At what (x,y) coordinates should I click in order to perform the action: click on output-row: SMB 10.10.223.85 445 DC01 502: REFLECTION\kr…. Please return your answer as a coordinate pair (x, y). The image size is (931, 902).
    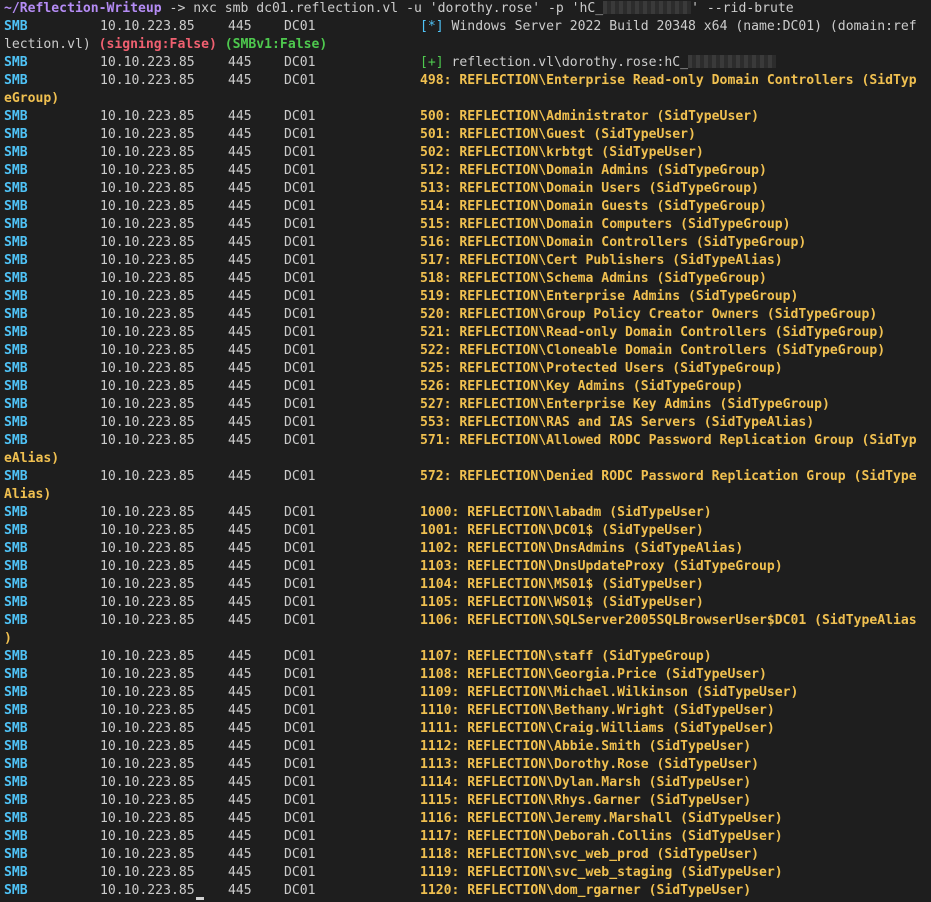
    Looking at the image, I should click on (467, 153).